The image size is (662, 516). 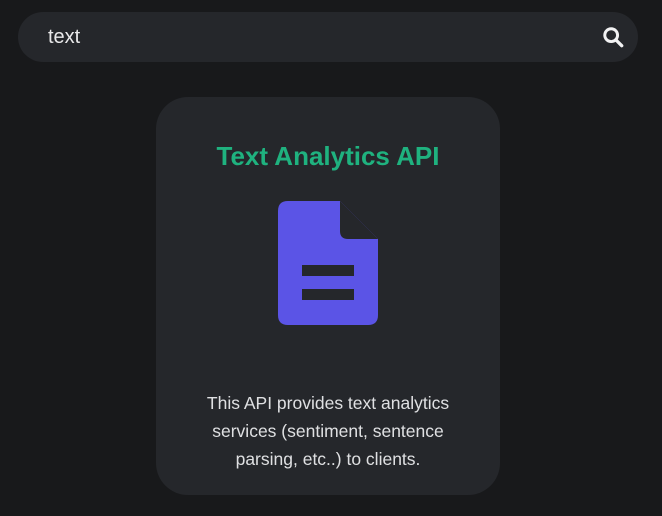 What do you see at coordinates (328, 263) in the screenshot?
I see `file-document-icon` at bounding box center [328, 263].